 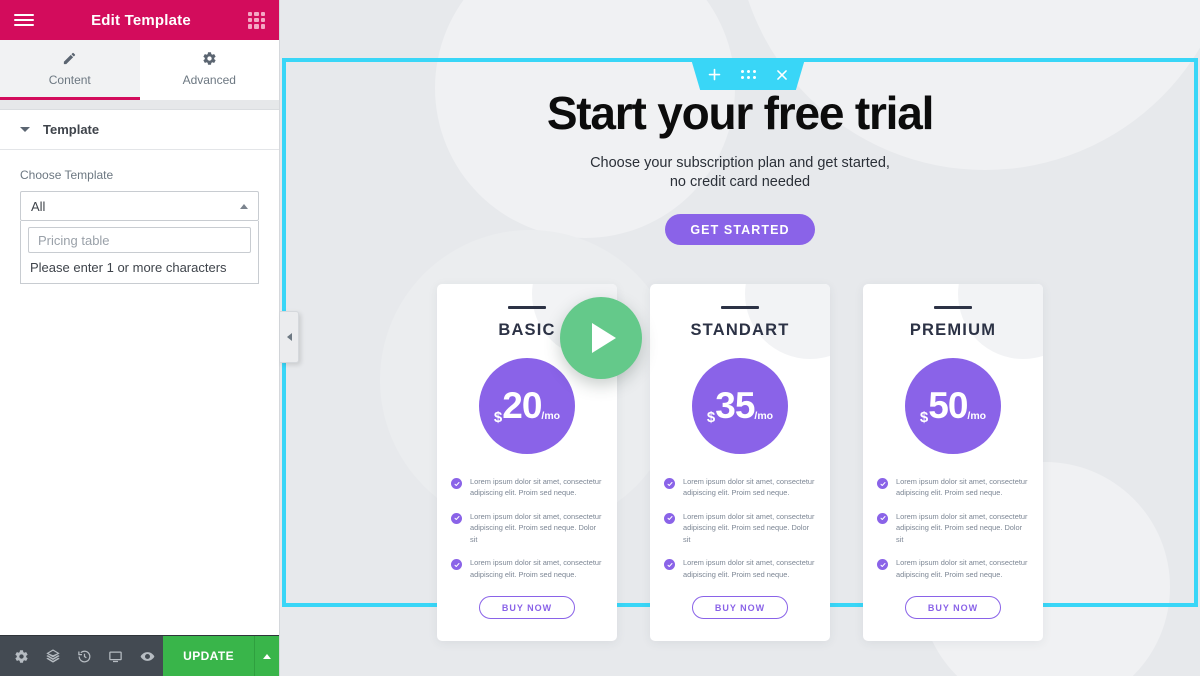 I want to click on price-value: $50/mo, so click(x=953, y=406).